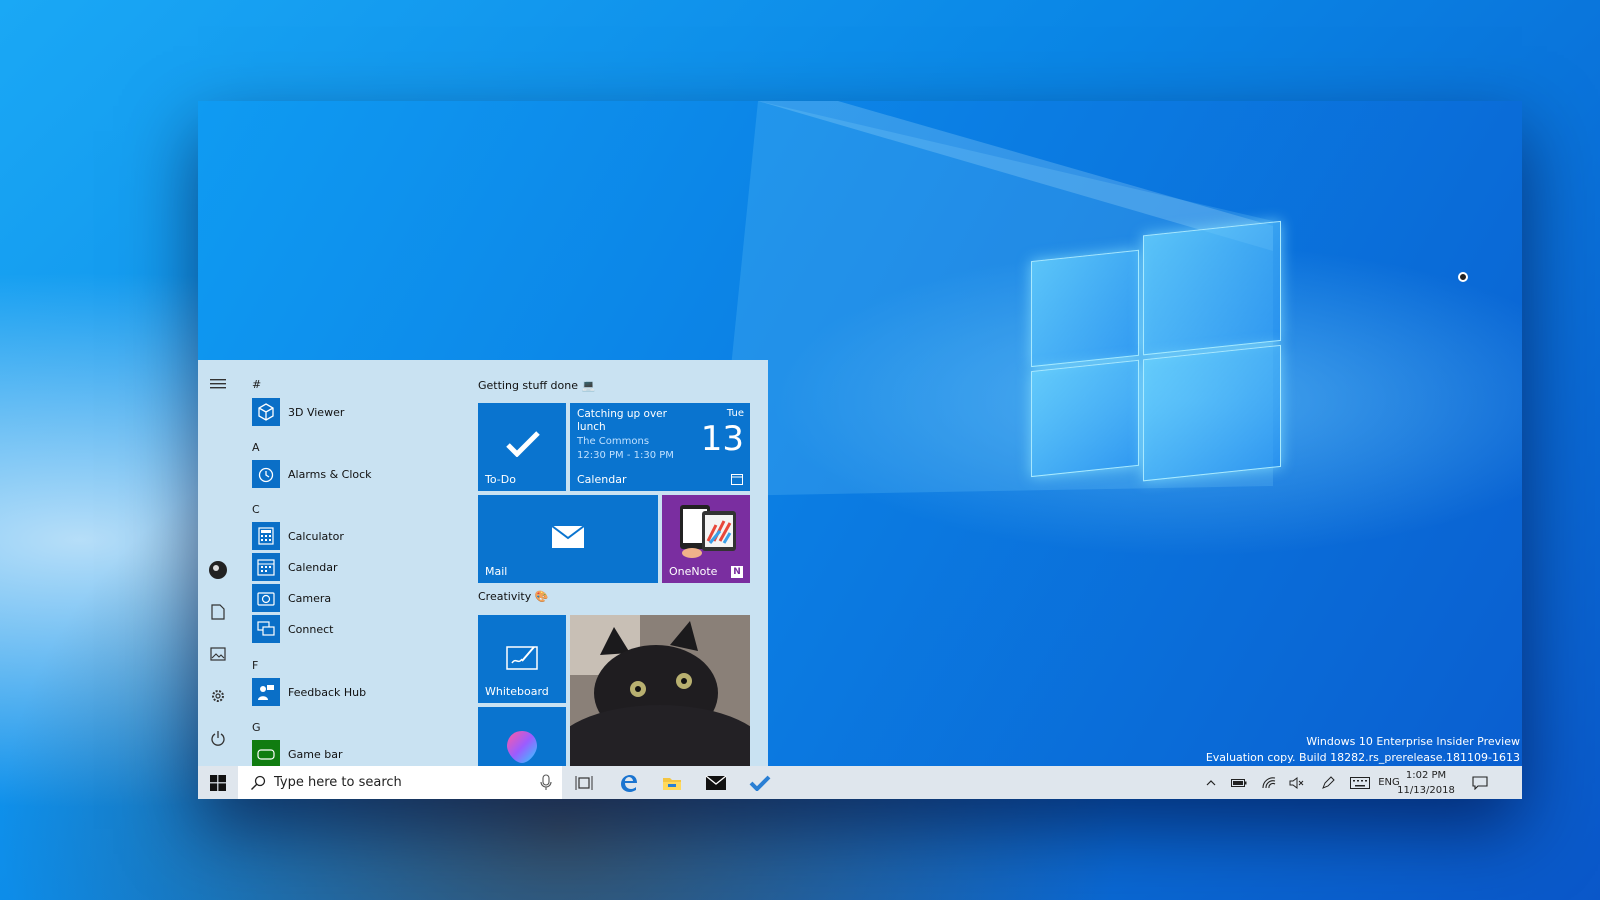  Describe the element at coordinates (218, 654) in the screenshot. I see `pictures-icon` at that location.